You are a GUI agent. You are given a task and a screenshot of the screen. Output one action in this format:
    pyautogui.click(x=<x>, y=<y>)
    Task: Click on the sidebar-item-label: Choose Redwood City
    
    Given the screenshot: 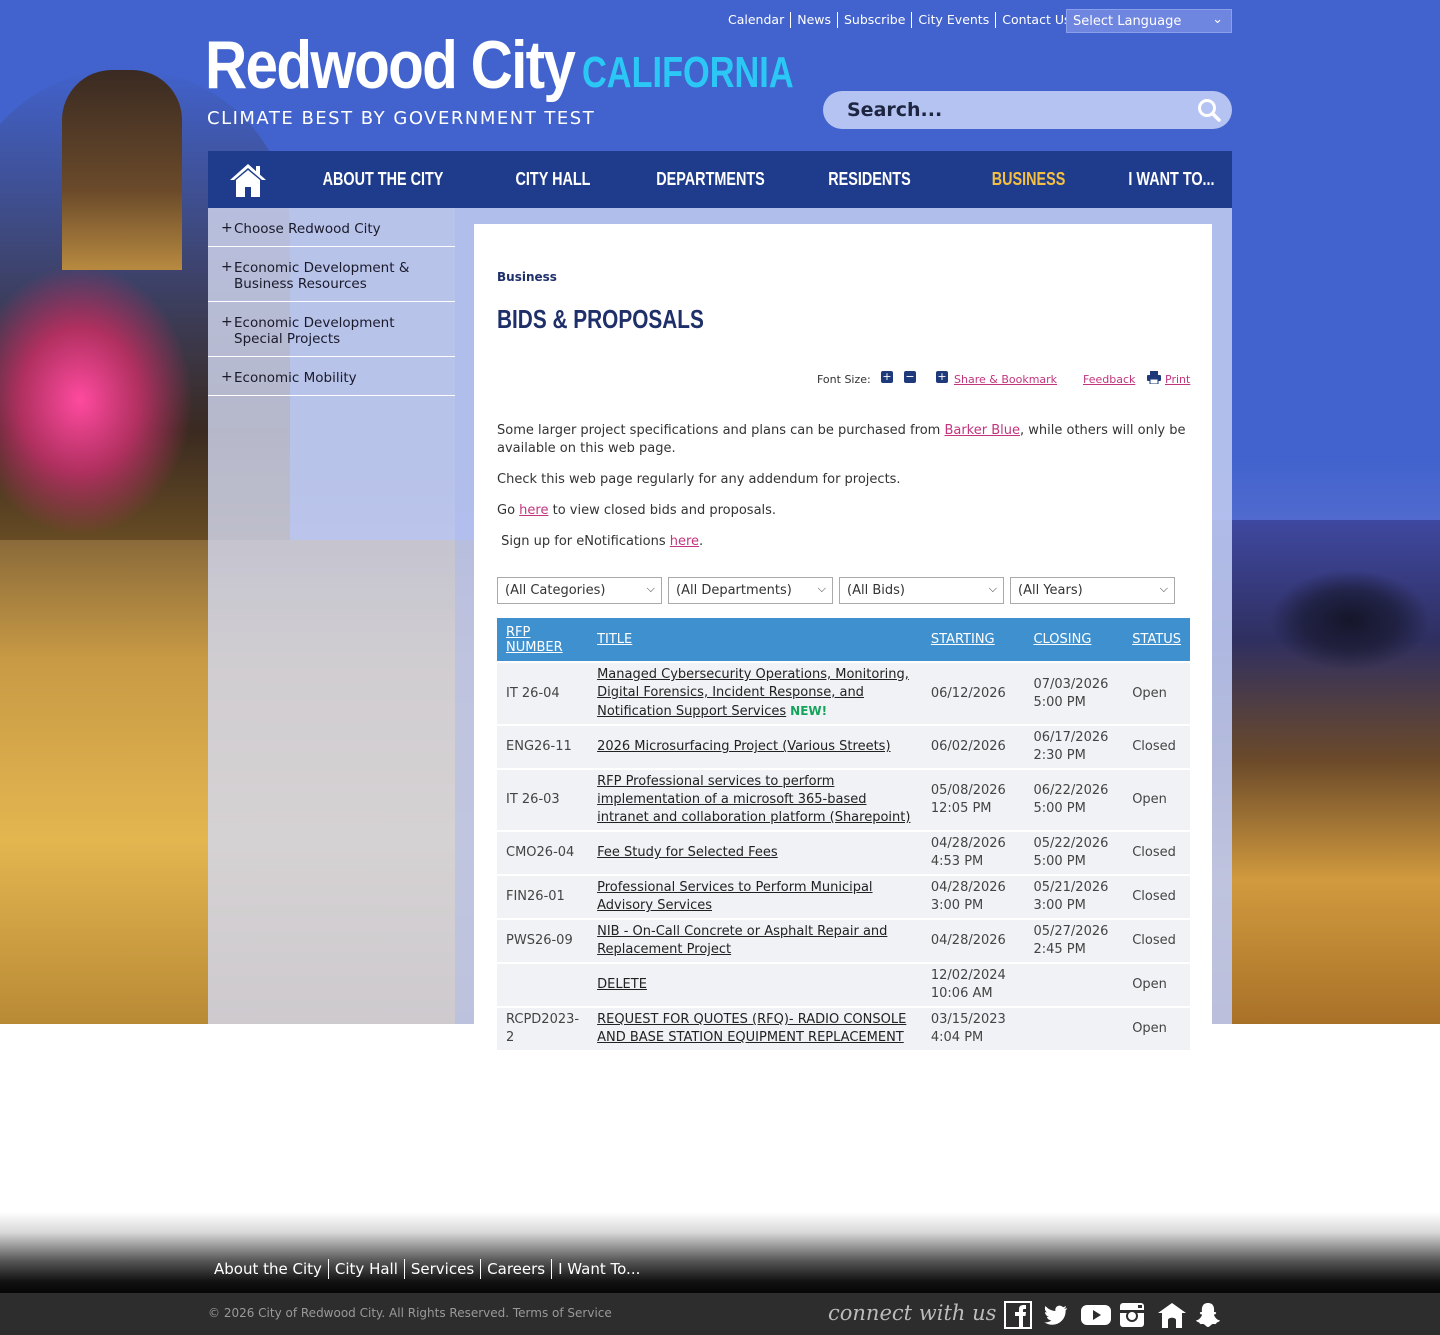 What is the action you would take?
    pyautogui.click(x=307, y=229)
    